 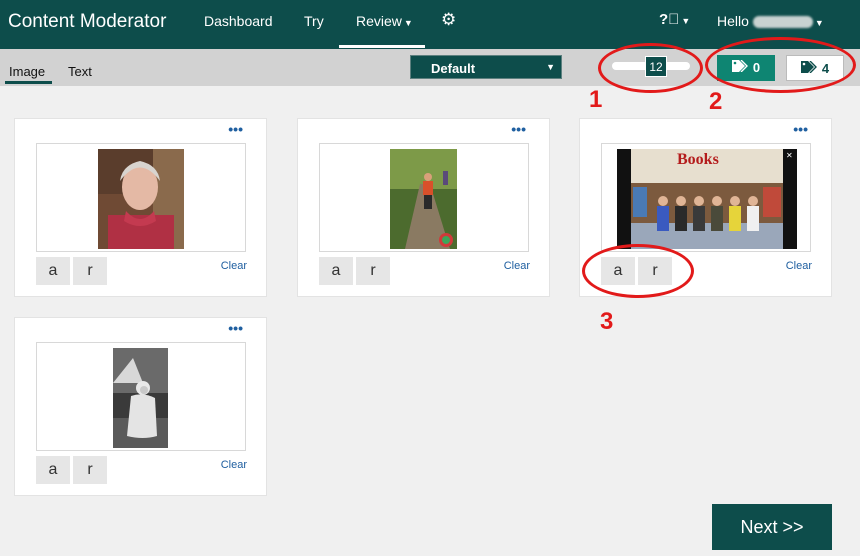 I want to click on help-menu: ?⃝ ▼, so click(x=674, y=19).